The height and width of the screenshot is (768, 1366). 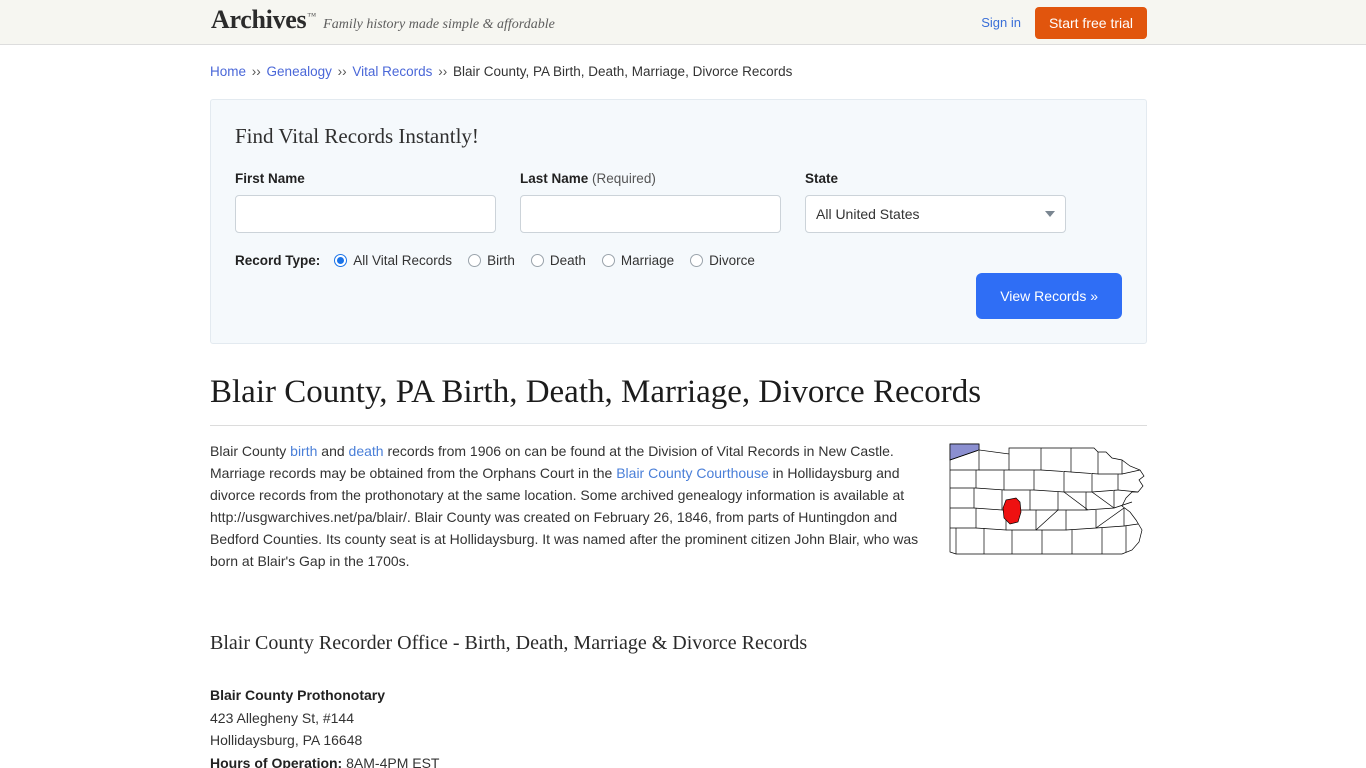 I want to click on radio-marriage: Marriage, so click(x=638, y=260).